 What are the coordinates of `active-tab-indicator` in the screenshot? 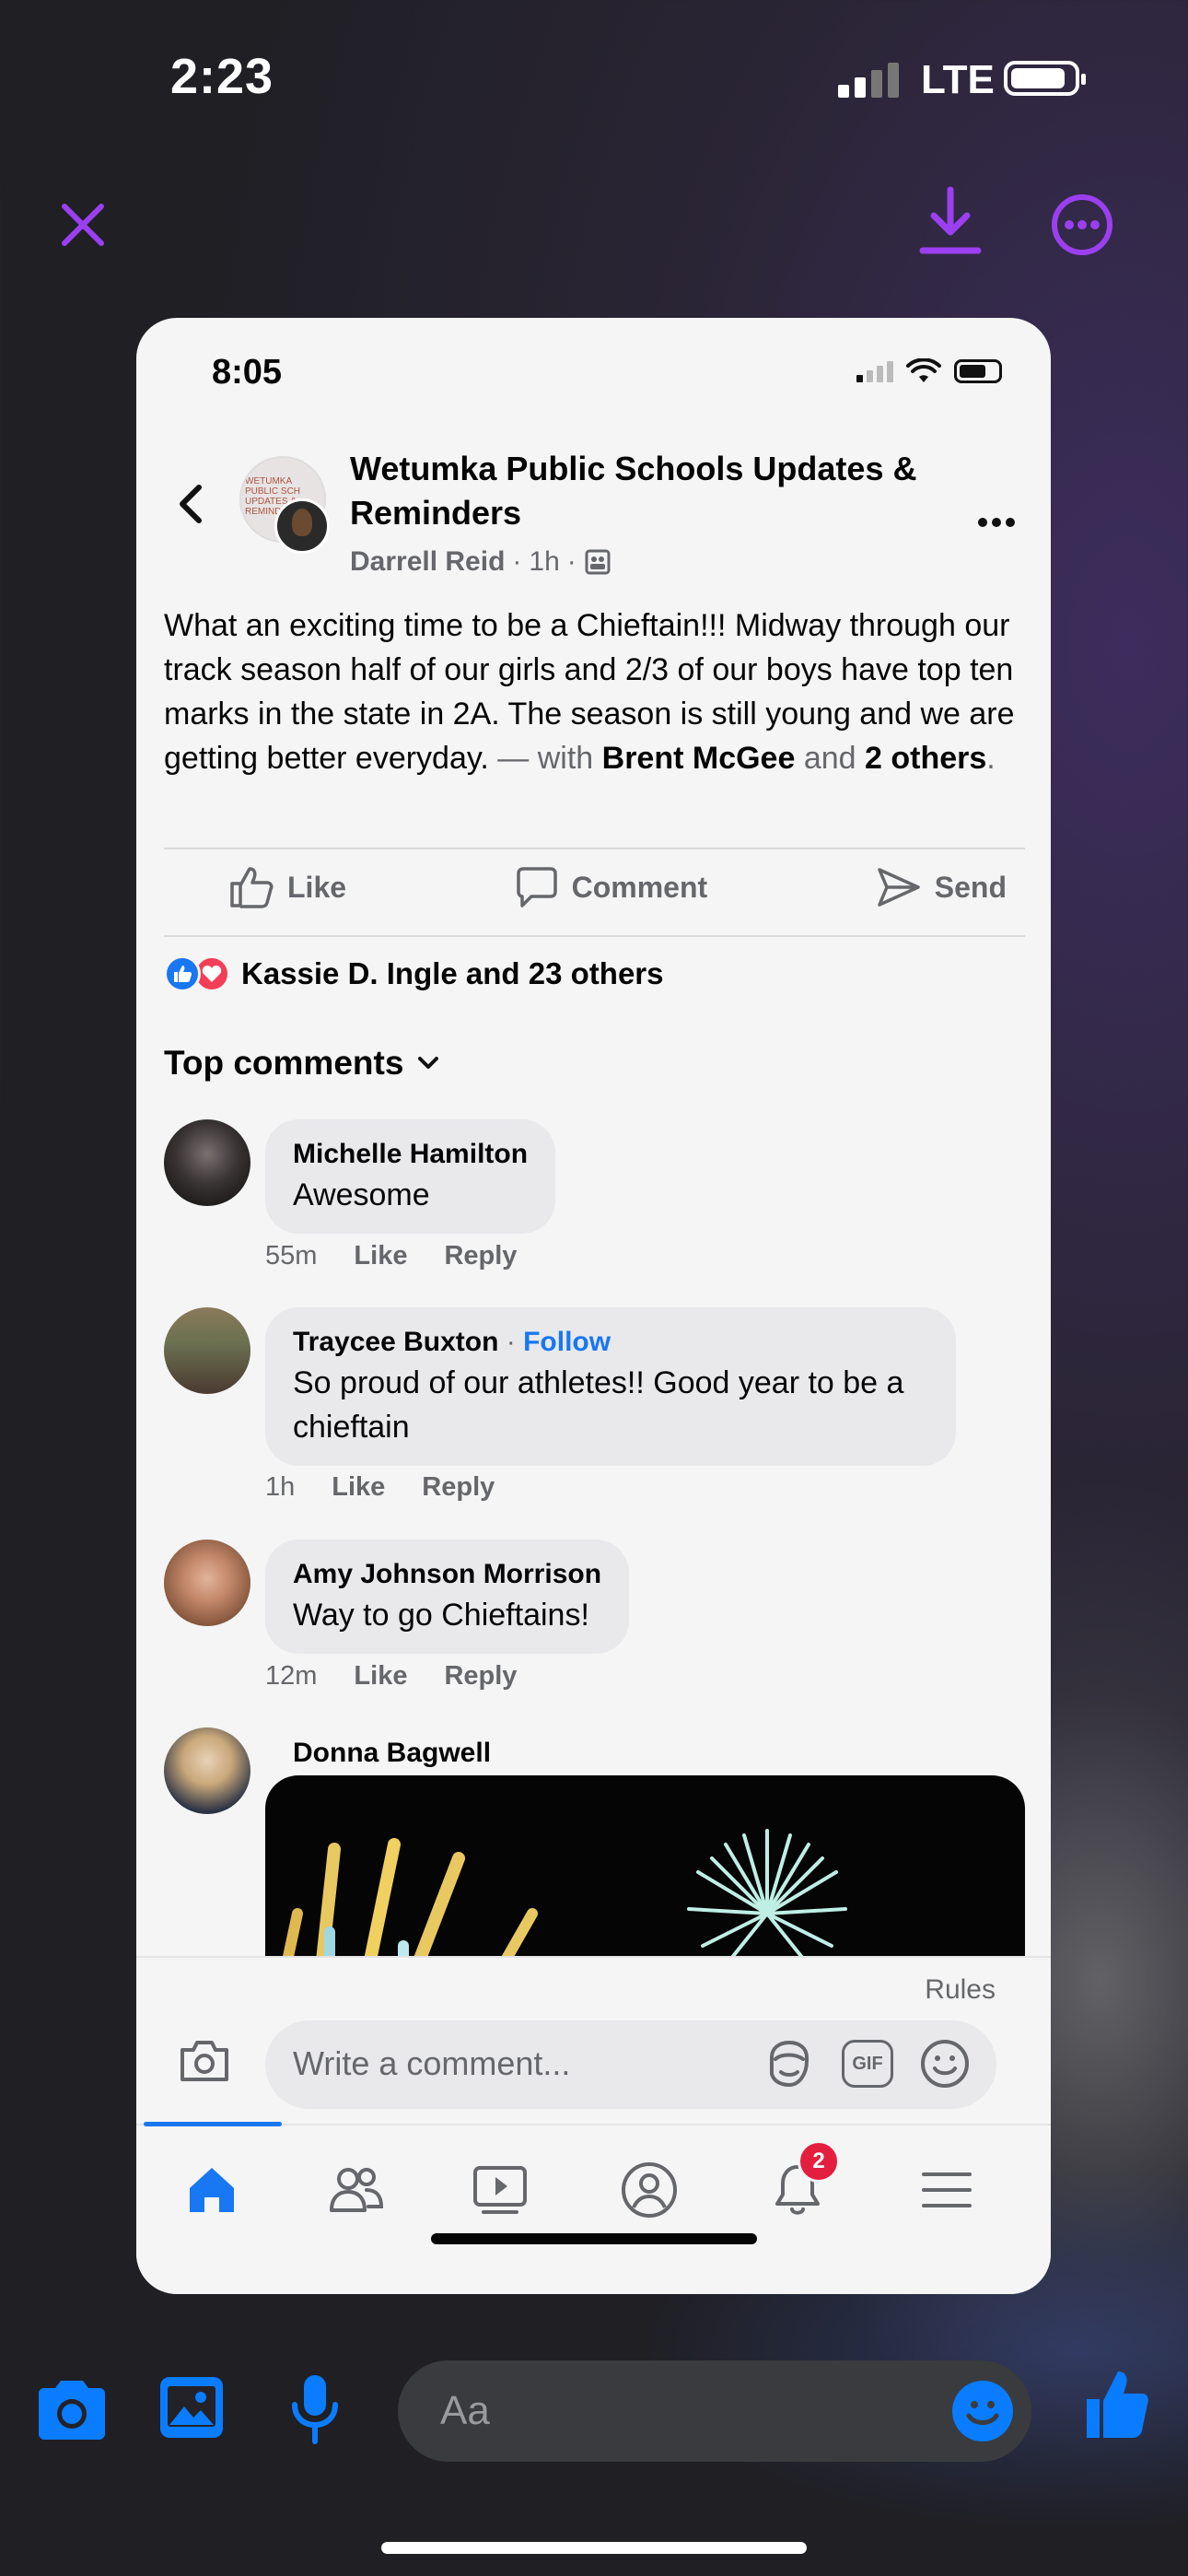 It's located at (213, 2124).